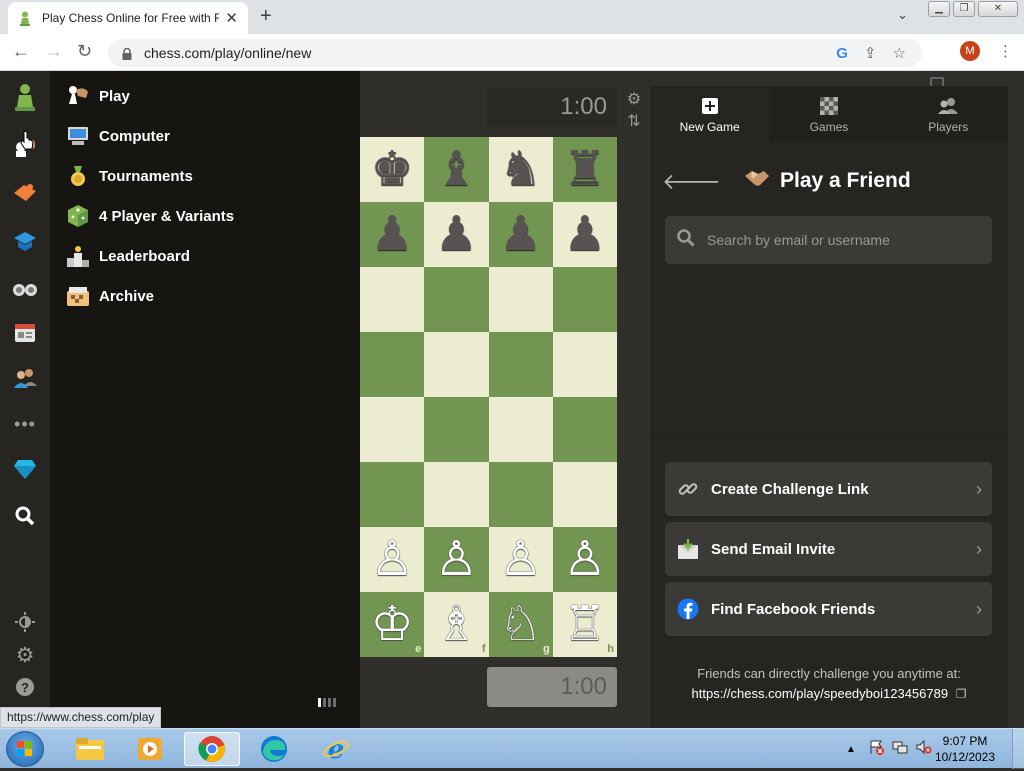 The image size is (1024, 771). I want to click on chess-piece: ♗, so click(456, 624).